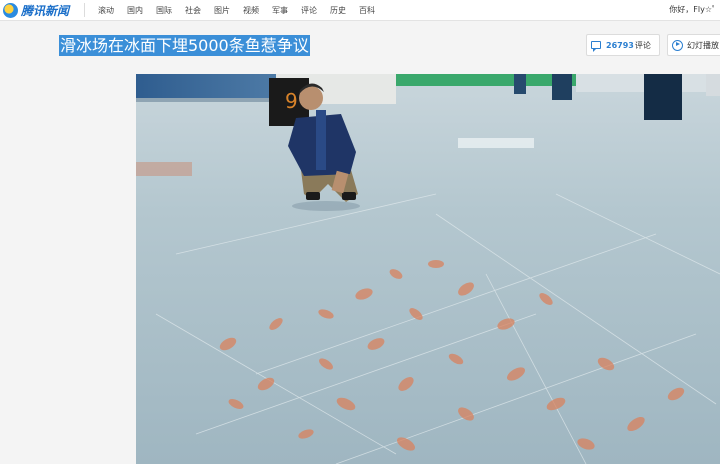 Image resolution: width=720 pixels, height=464 pixels. Describe the element at coordinates (193, 10) in the screenshot. I see `nav-item-society: 社会` at that location.